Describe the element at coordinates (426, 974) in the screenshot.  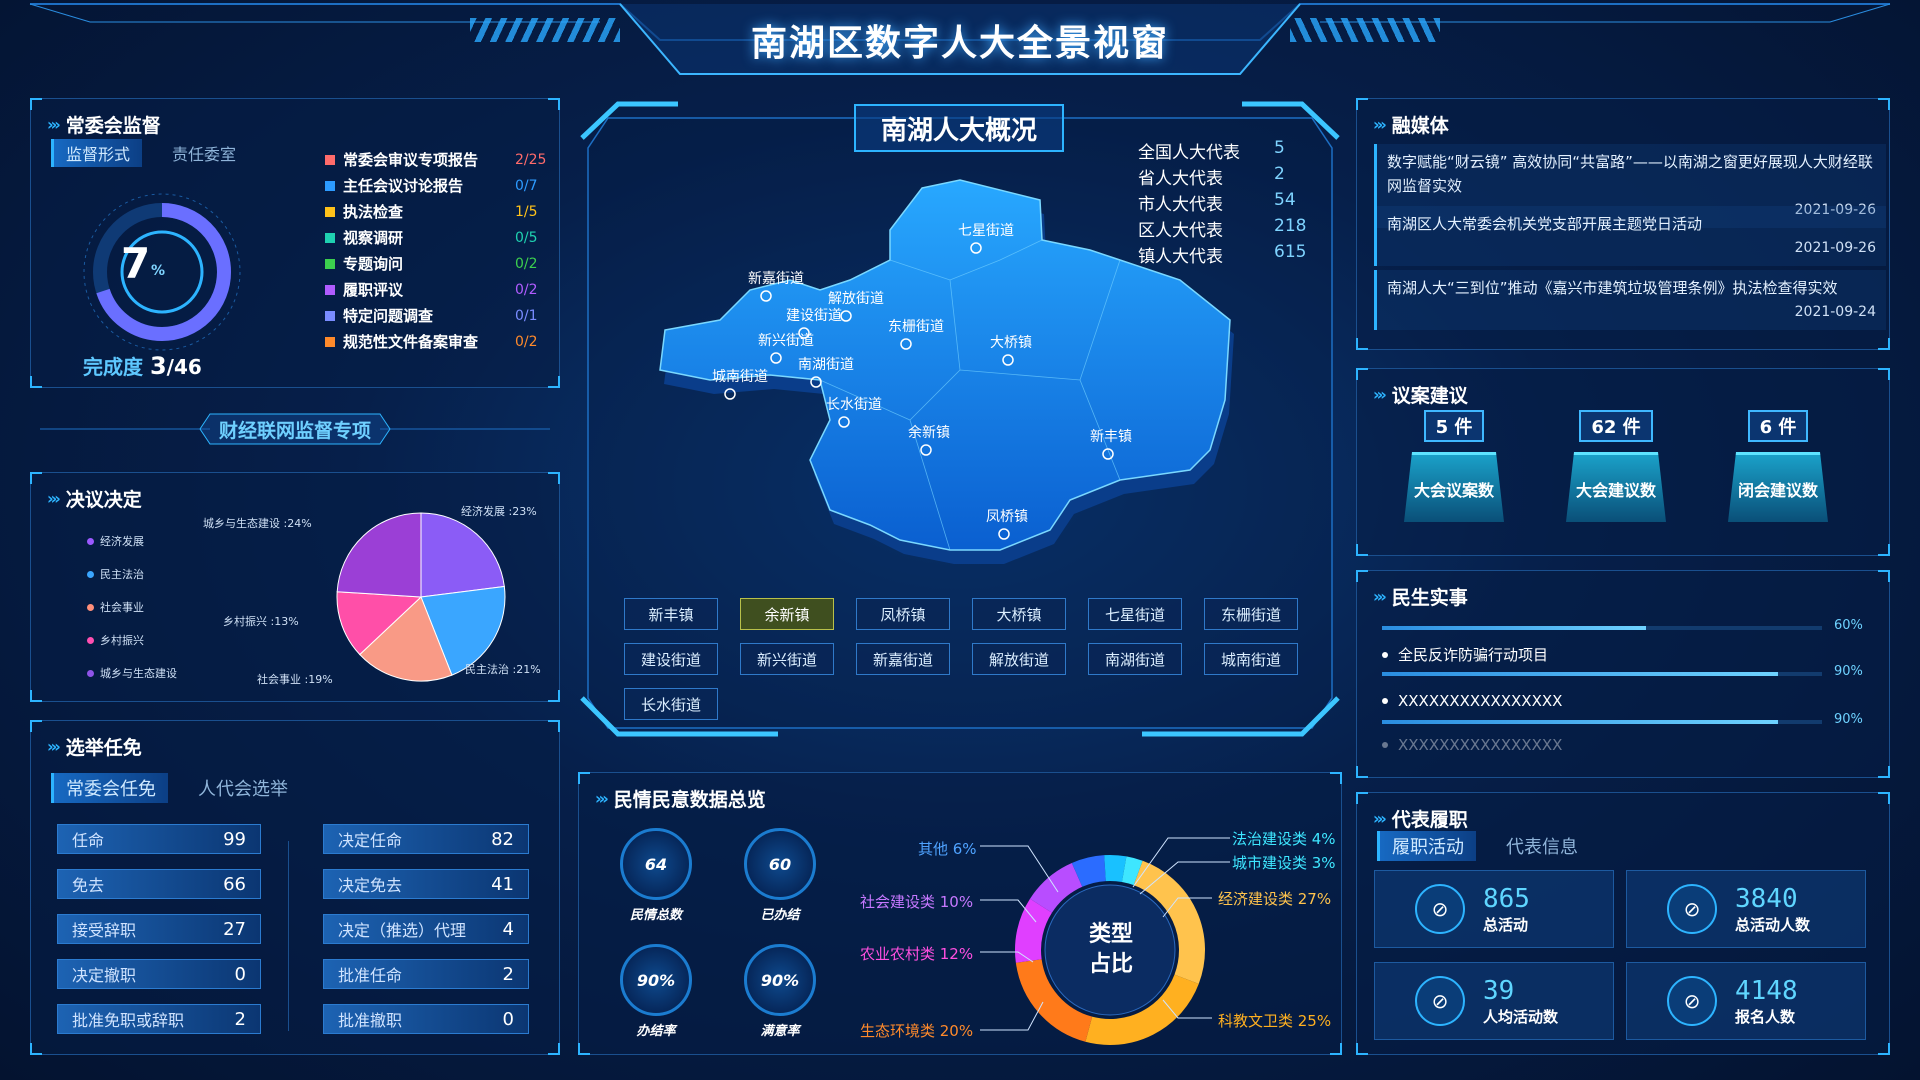
I see `election-stat: 批准任命 2` at that location.